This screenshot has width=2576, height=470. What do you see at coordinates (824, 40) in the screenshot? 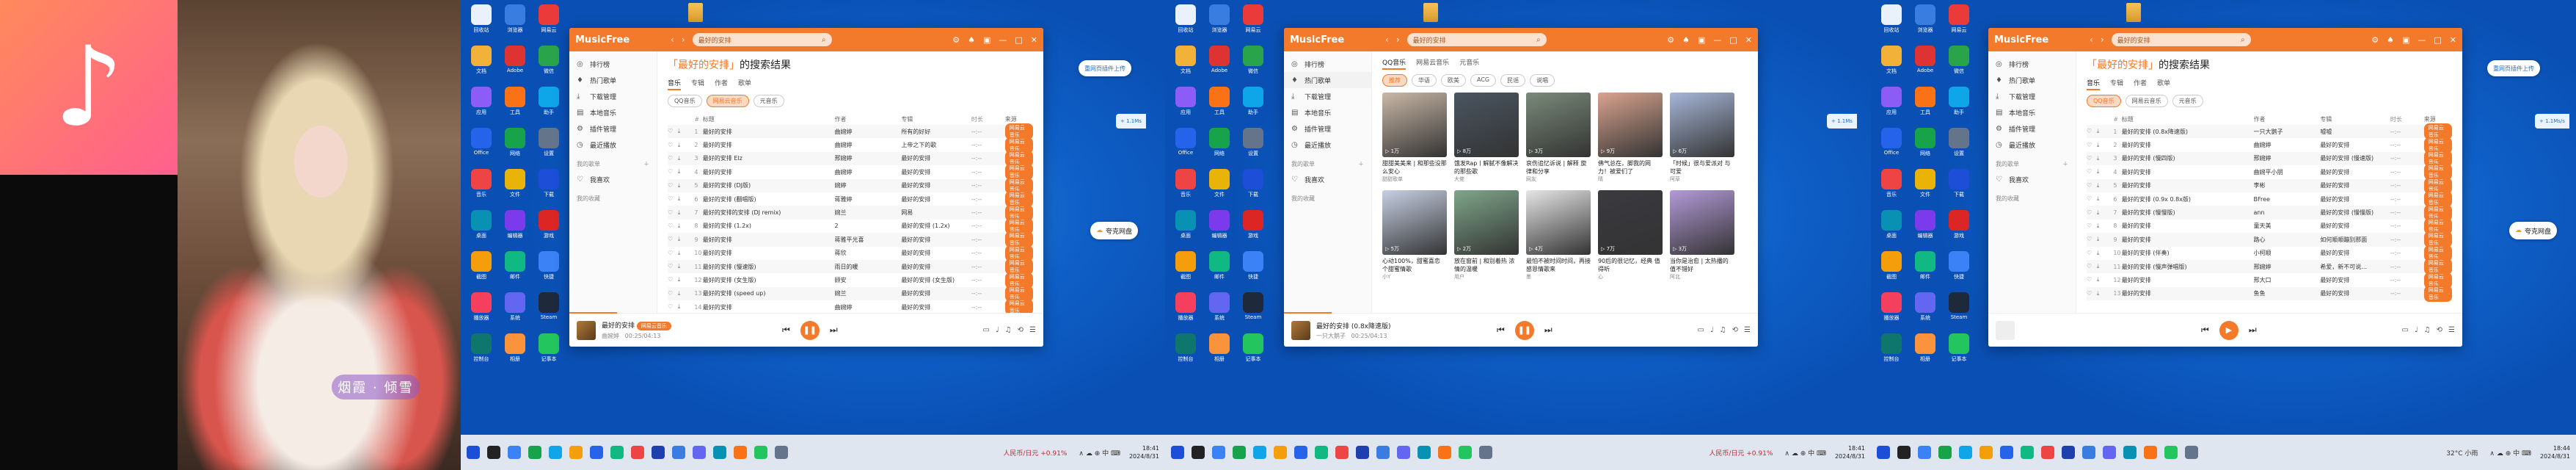
I see `search-icon: ⌕` at bounding box center [824, 40].